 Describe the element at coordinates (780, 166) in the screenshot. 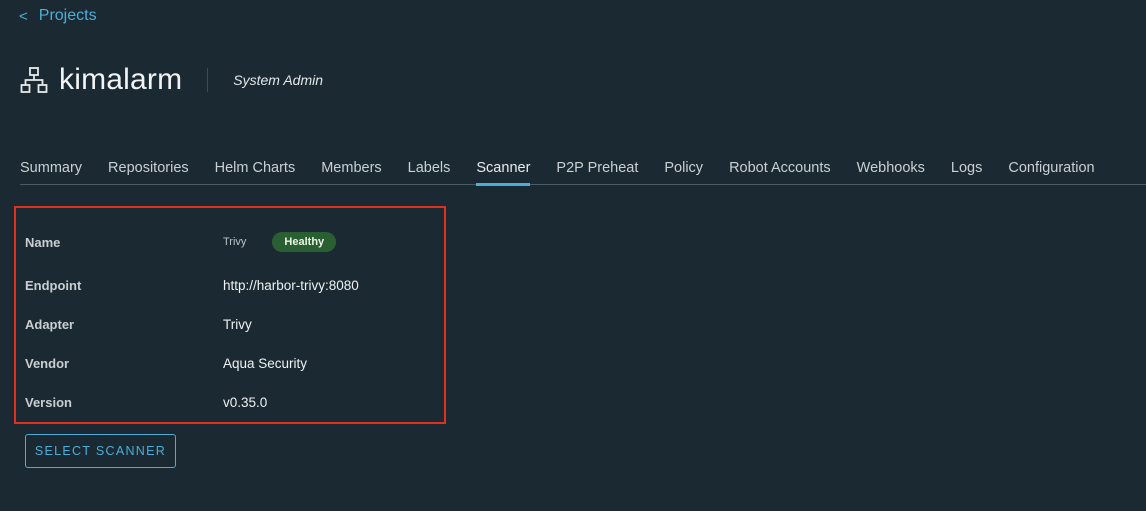

I see `tab-robot-accounts: Robot Accounts` at that location.